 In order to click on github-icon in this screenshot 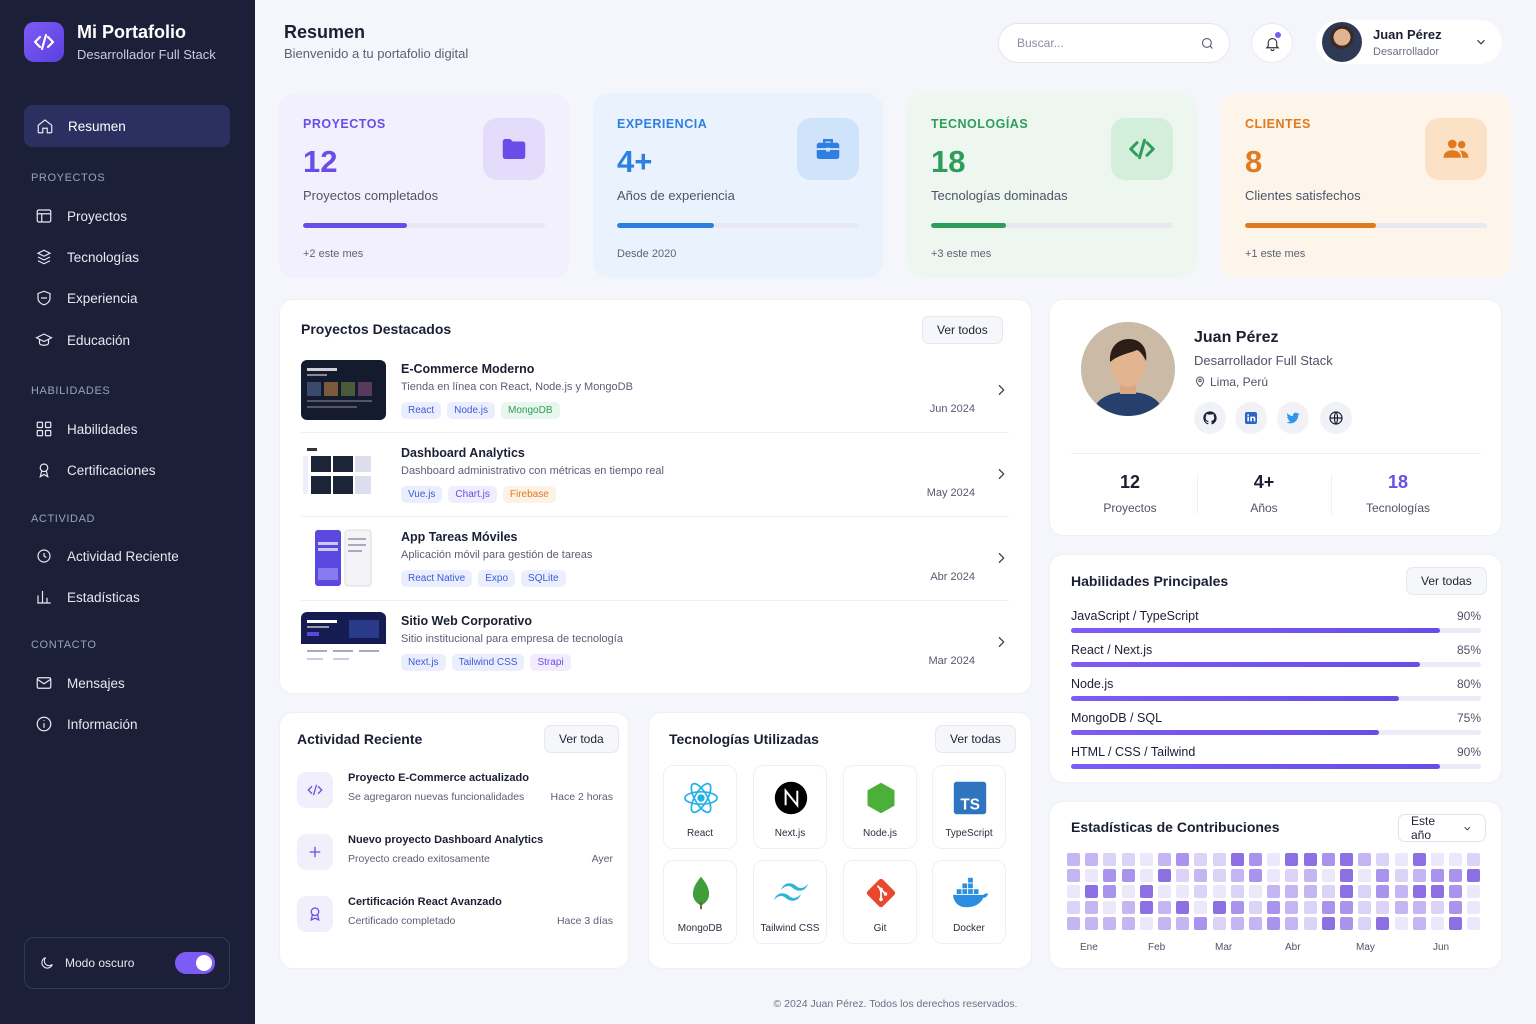, I will do `click(1210, 418)`.